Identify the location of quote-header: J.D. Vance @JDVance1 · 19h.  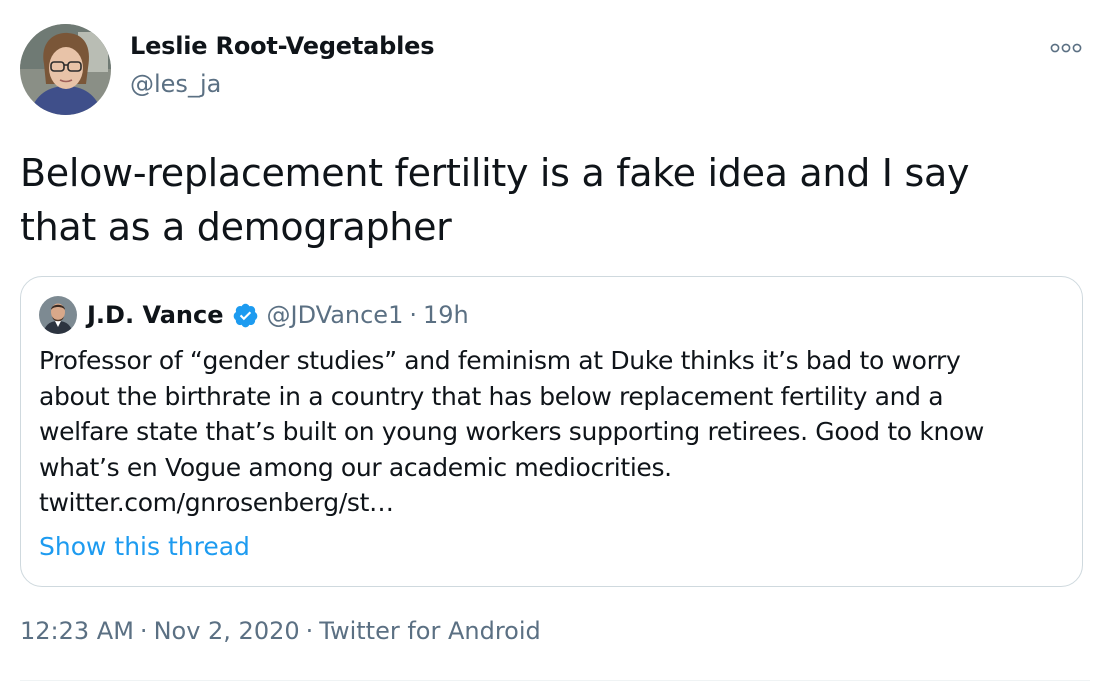
(278, 315).